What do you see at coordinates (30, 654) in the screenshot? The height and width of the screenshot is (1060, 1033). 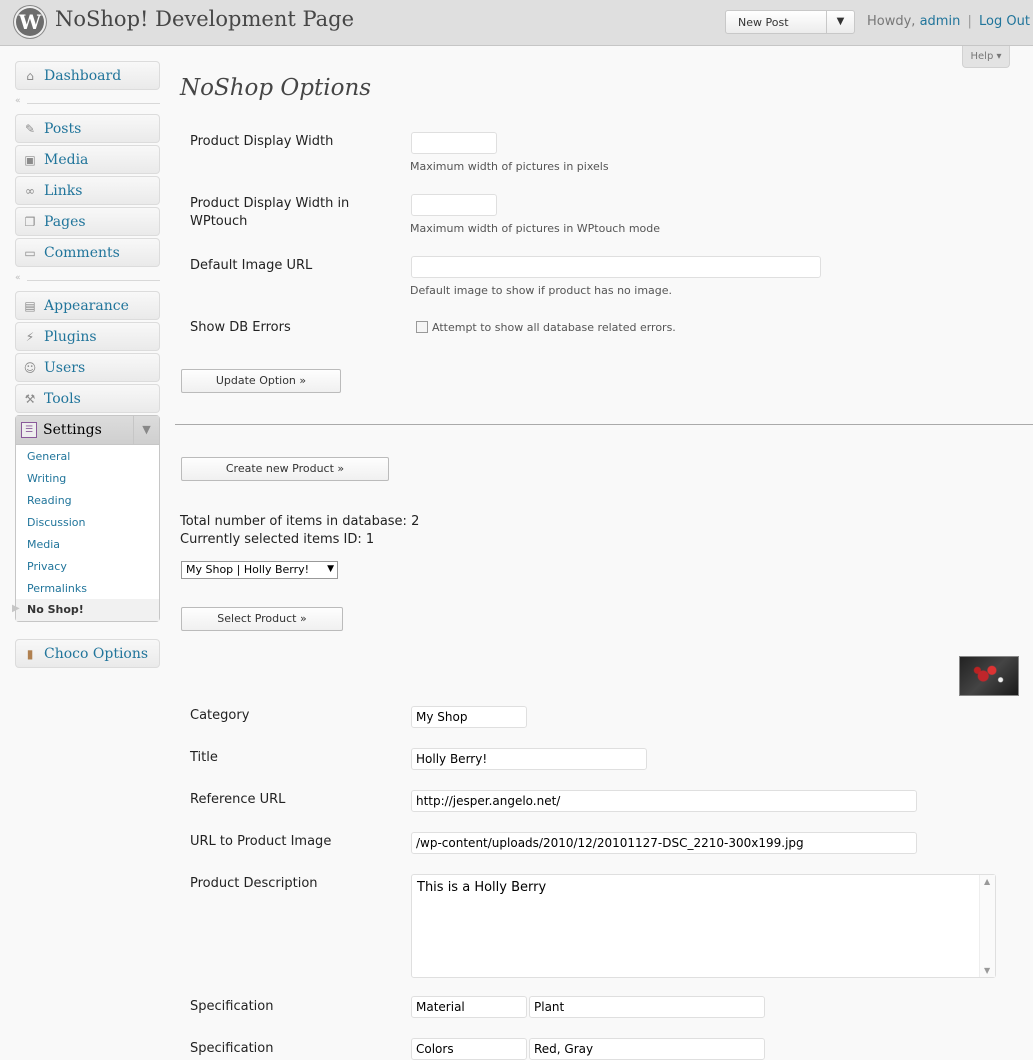 I see `choco-icon: ▮` at bounding box center [30, 654].